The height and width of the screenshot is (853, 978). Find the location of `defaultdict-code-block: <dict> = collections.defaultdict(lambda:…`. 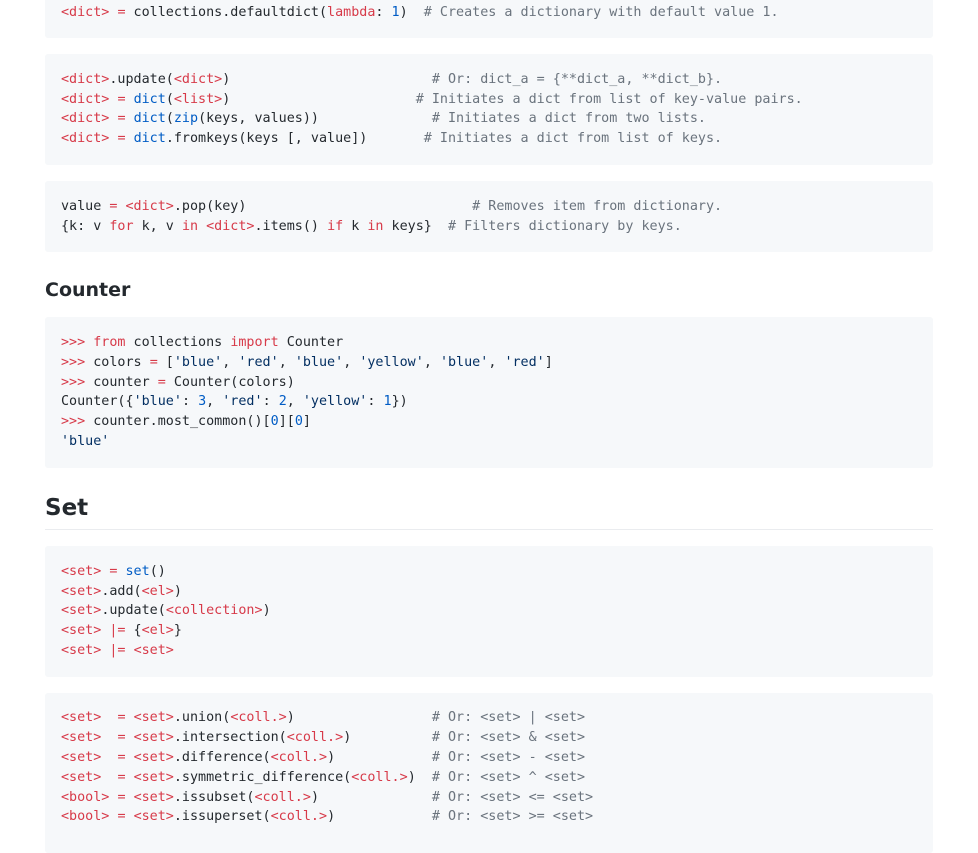

defaultdict-code-block: <dict> = collections.defaultdict(lambda:… is located at coordinates (489, 19).